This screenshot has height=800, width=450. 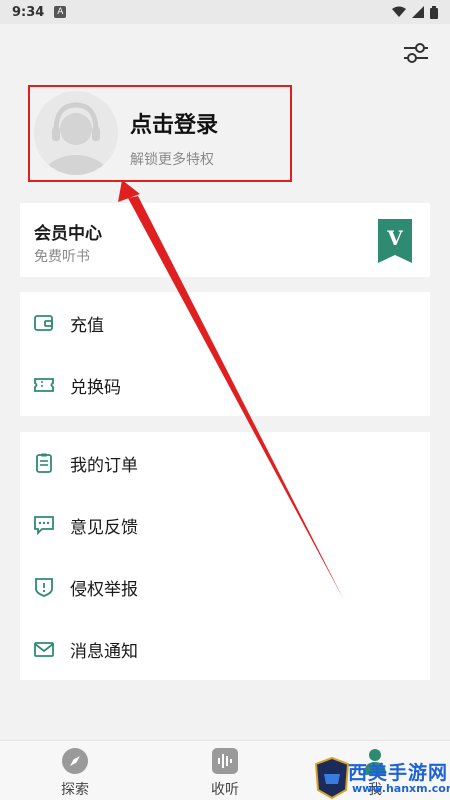 I want to click on tab-explore: 探索, so click(x=75, y=770).